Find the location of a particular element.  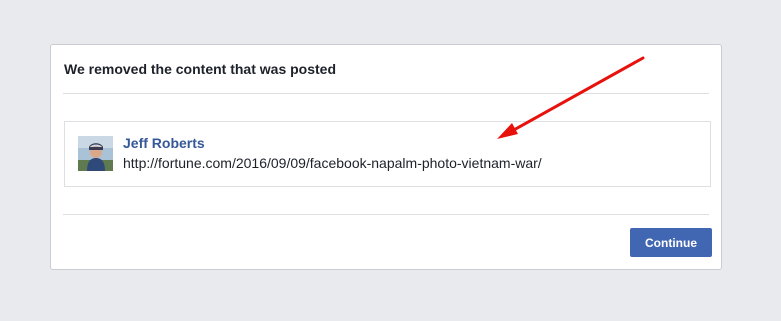

dialog-title: We removed the content that was posted is located at coordinates (200, 69).